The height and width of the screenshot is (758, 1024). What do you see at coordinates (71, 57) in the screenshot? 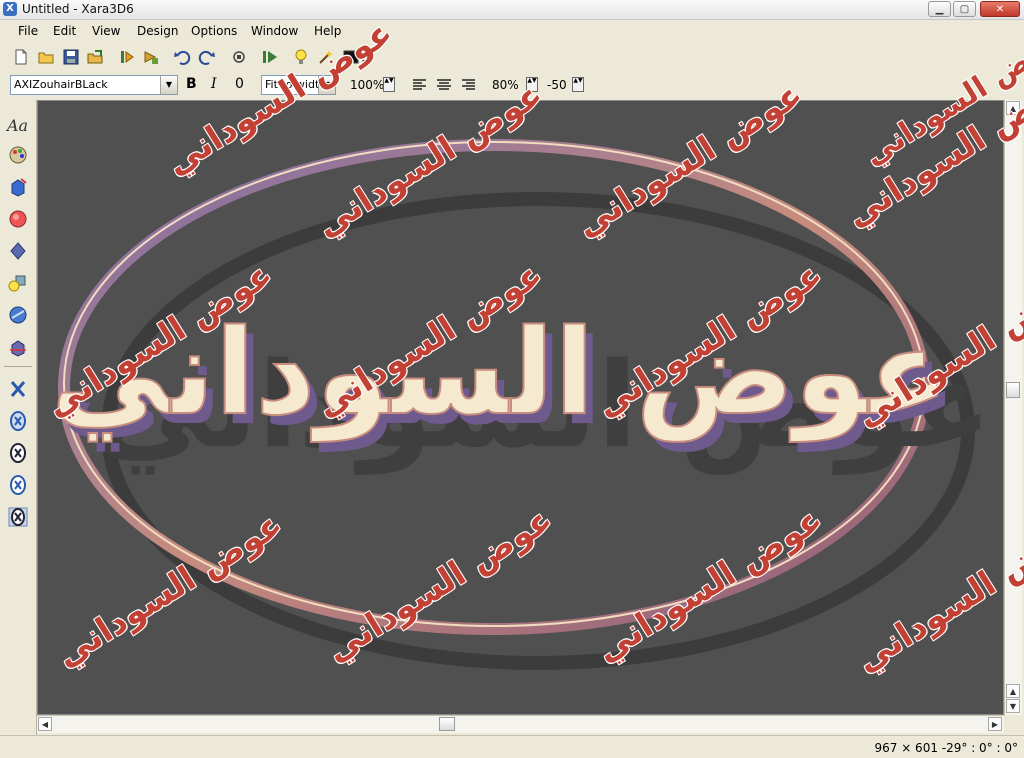
I see `save-icon` at bounding box center [71, 57].